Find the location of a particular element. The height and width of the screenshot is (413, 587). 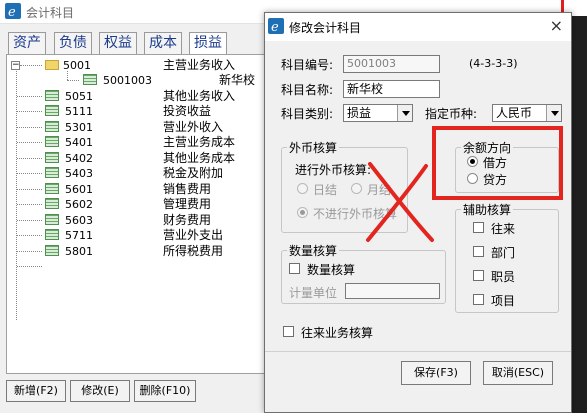

aux-department-checkbox is located at coordinates (478, 251).